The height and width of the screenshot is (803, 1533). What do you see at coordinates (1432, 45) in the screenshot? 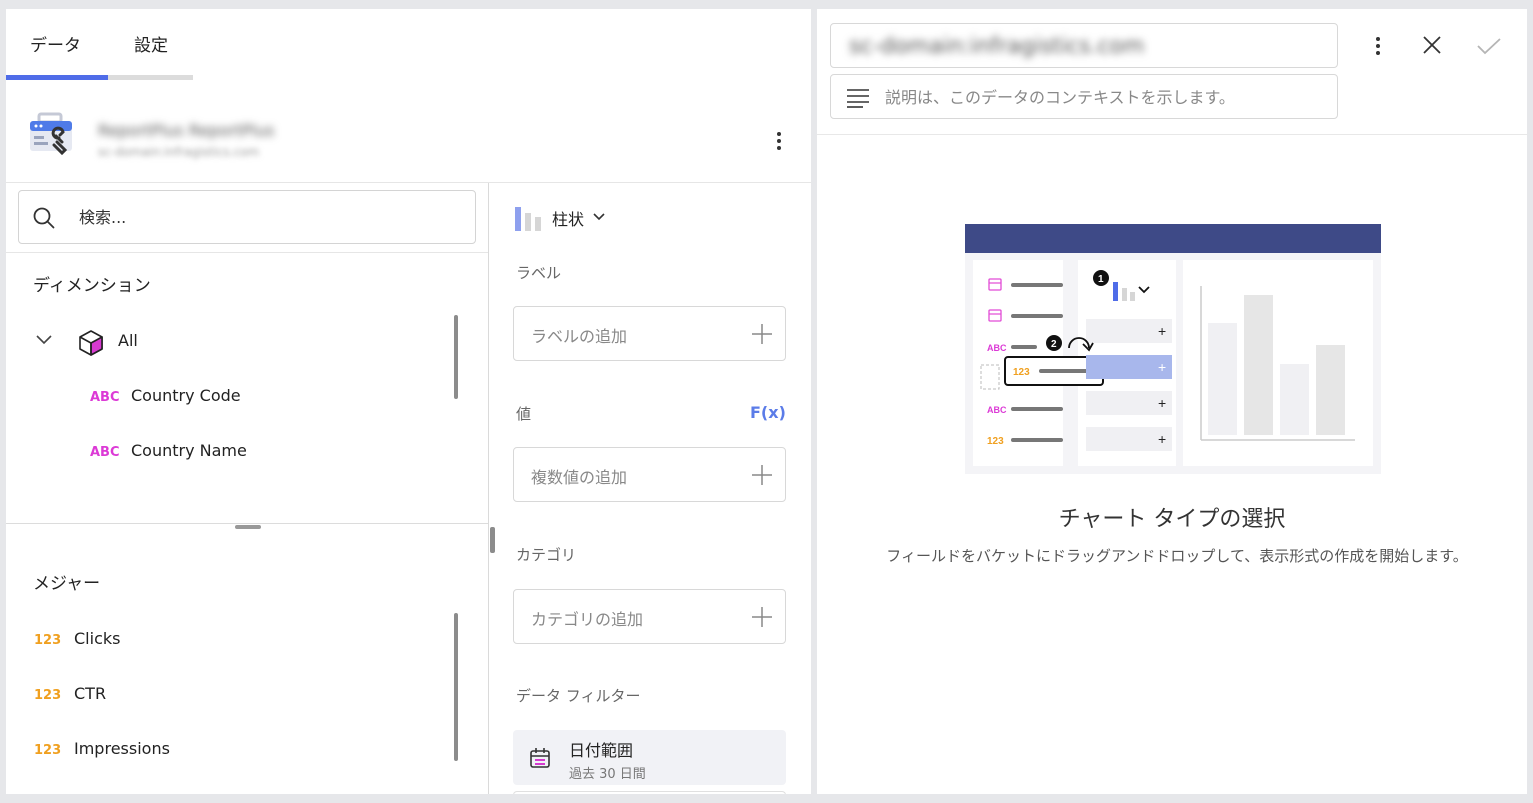
I see `close-icon` at bounding box center [1432, 45].